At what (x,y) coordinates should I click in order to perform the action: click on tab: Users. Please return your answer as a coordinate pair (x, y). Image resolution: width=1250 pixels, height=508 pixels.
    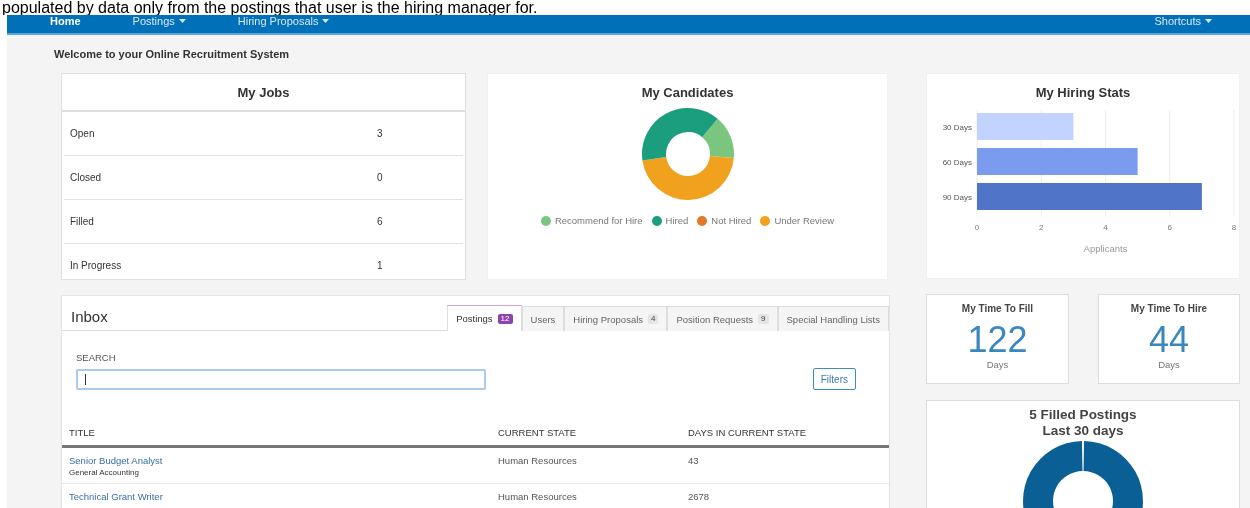
    Looking at the image, I should click on (543, 318).